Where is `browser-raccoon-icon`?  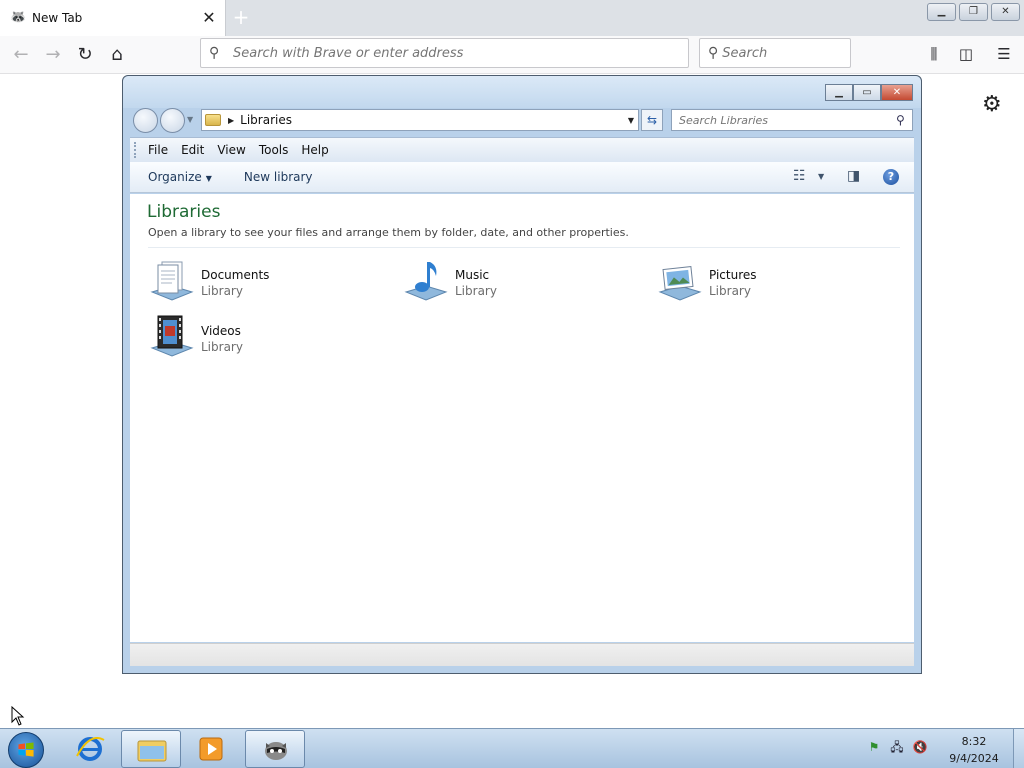
browser-raccoon-icon is located at coordinates (276, 751).